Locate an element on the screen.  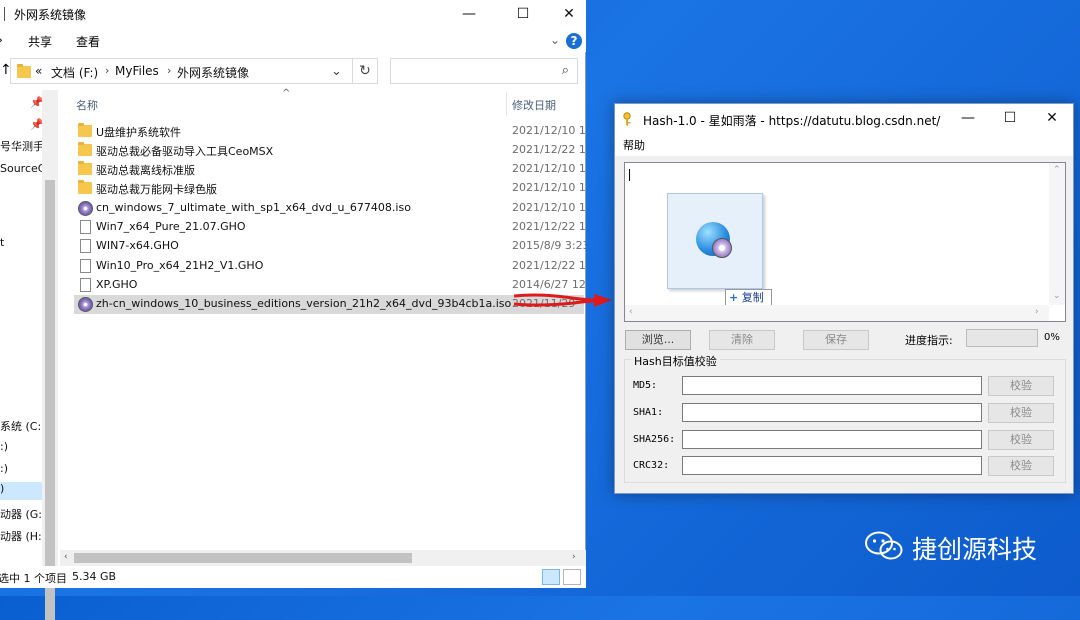
list-item: U盘维护系统软件 2021/12/10 16 is located at coordinates (330, 131).